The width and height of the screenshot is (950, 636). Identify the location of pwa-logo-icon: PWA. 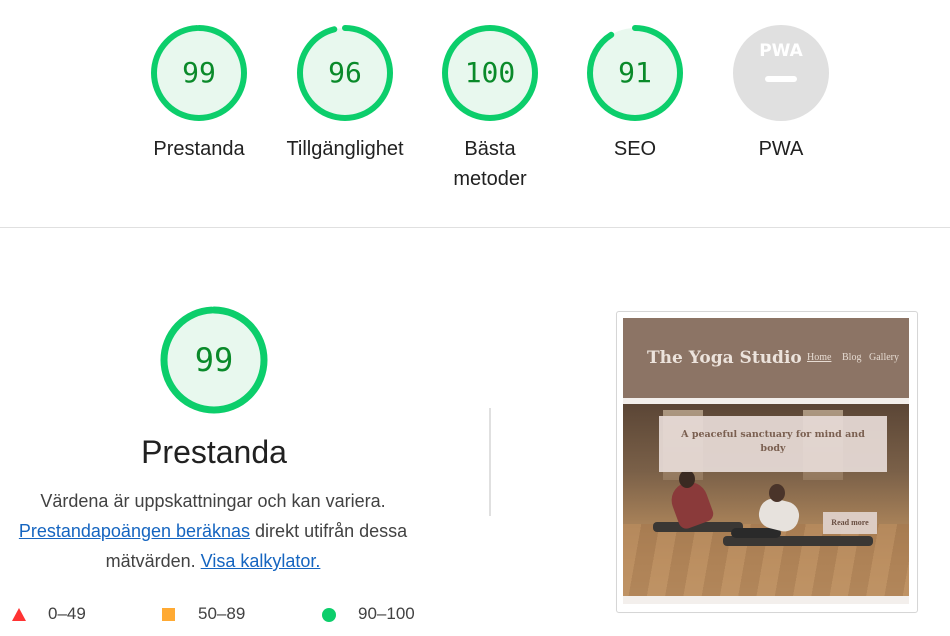
(781, 51).